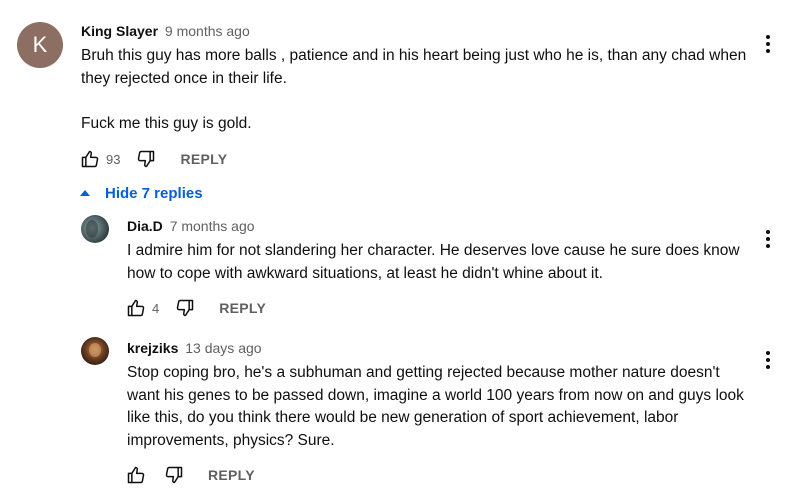 The width and height of the screenshot is (805, 500). I want to click on avatar: K, so click(40, 45).